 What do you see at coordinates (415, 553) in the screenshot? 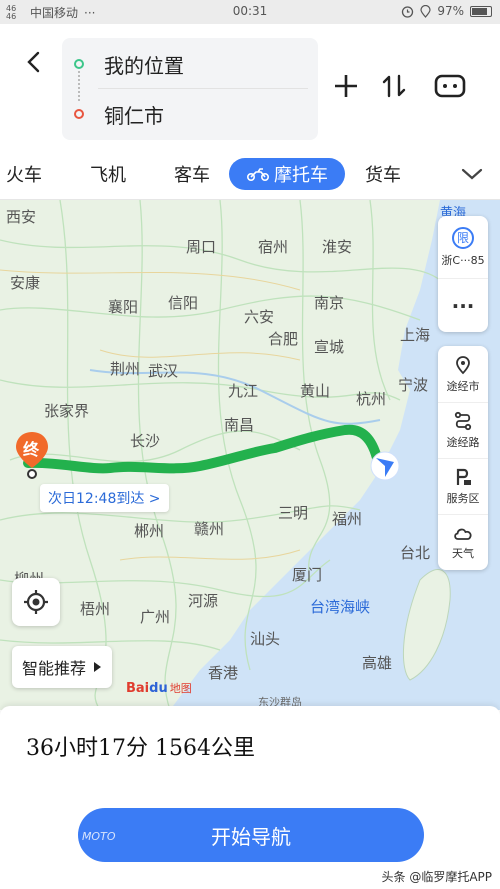
I see `city-label: 台北` at bounding box center [415, 553].